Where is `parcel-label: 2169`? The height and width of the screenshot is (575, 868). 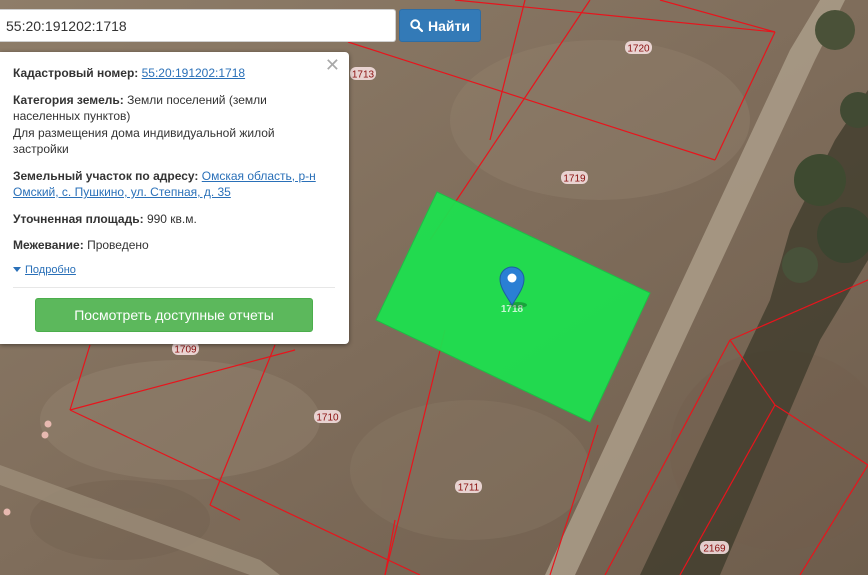
parcel-label: 2169 is located at coordinates (714, 548).